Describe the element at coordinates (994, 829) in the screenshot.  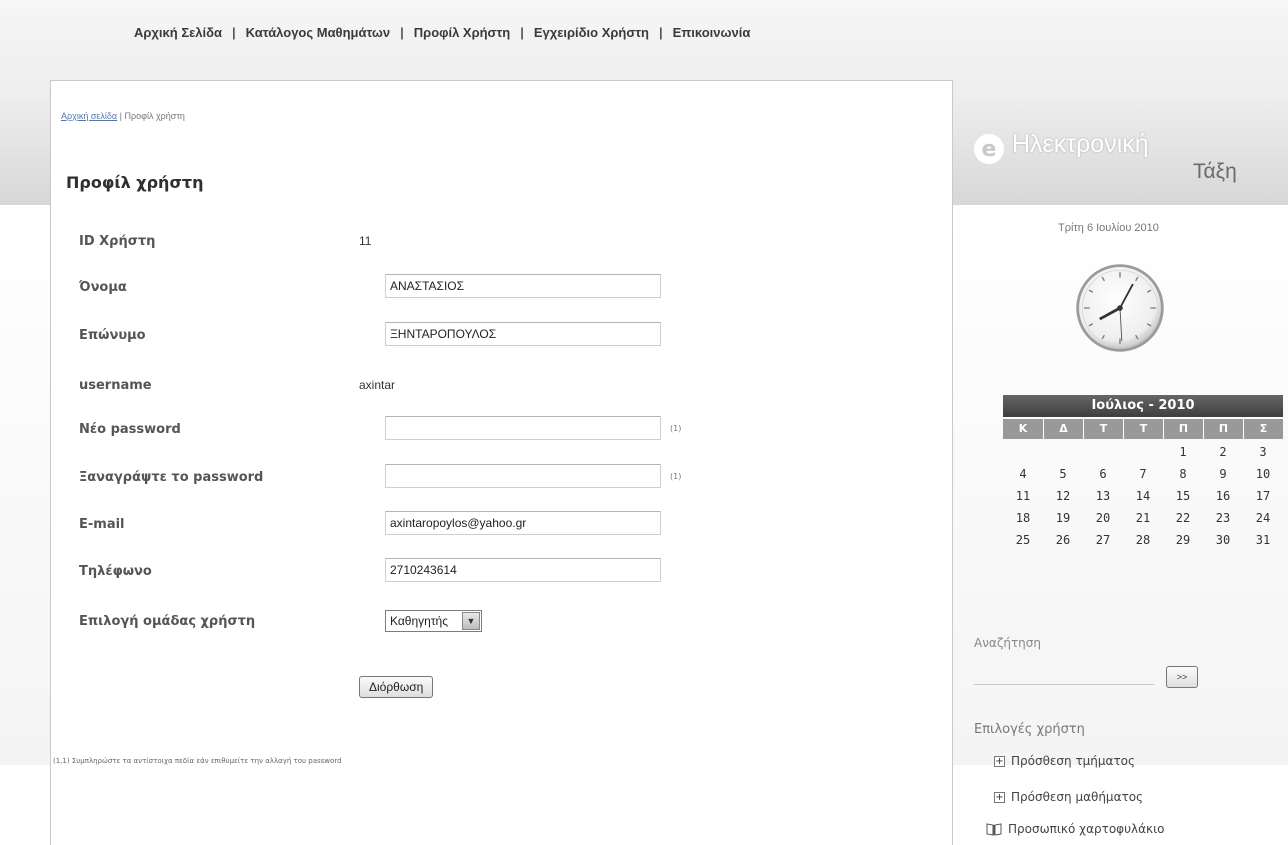
I see `book-icon` at that location.